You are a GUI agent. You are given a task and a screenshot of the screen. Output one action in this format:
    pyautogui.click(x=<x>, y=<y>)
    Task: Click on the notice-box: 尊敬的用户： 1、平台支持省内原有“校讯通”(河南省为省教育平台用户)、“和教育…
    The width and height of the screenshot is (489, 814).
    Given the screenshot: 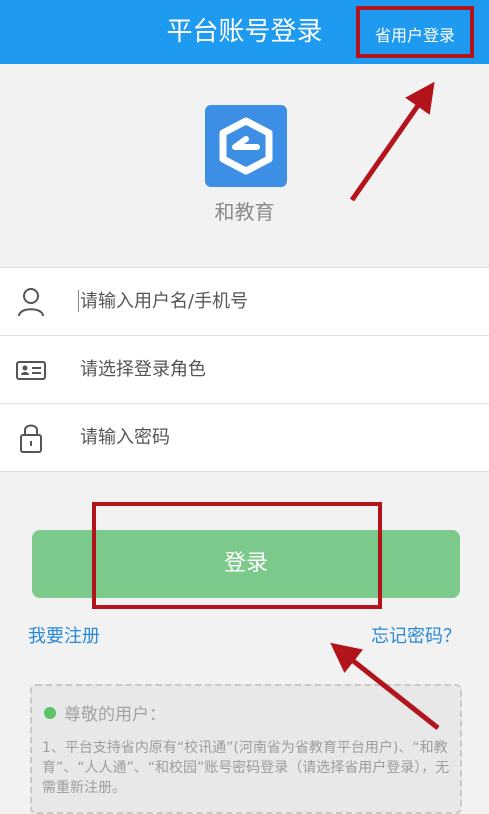 What is the action you would take?
    pyautogui.click(x=246, y=749)
    